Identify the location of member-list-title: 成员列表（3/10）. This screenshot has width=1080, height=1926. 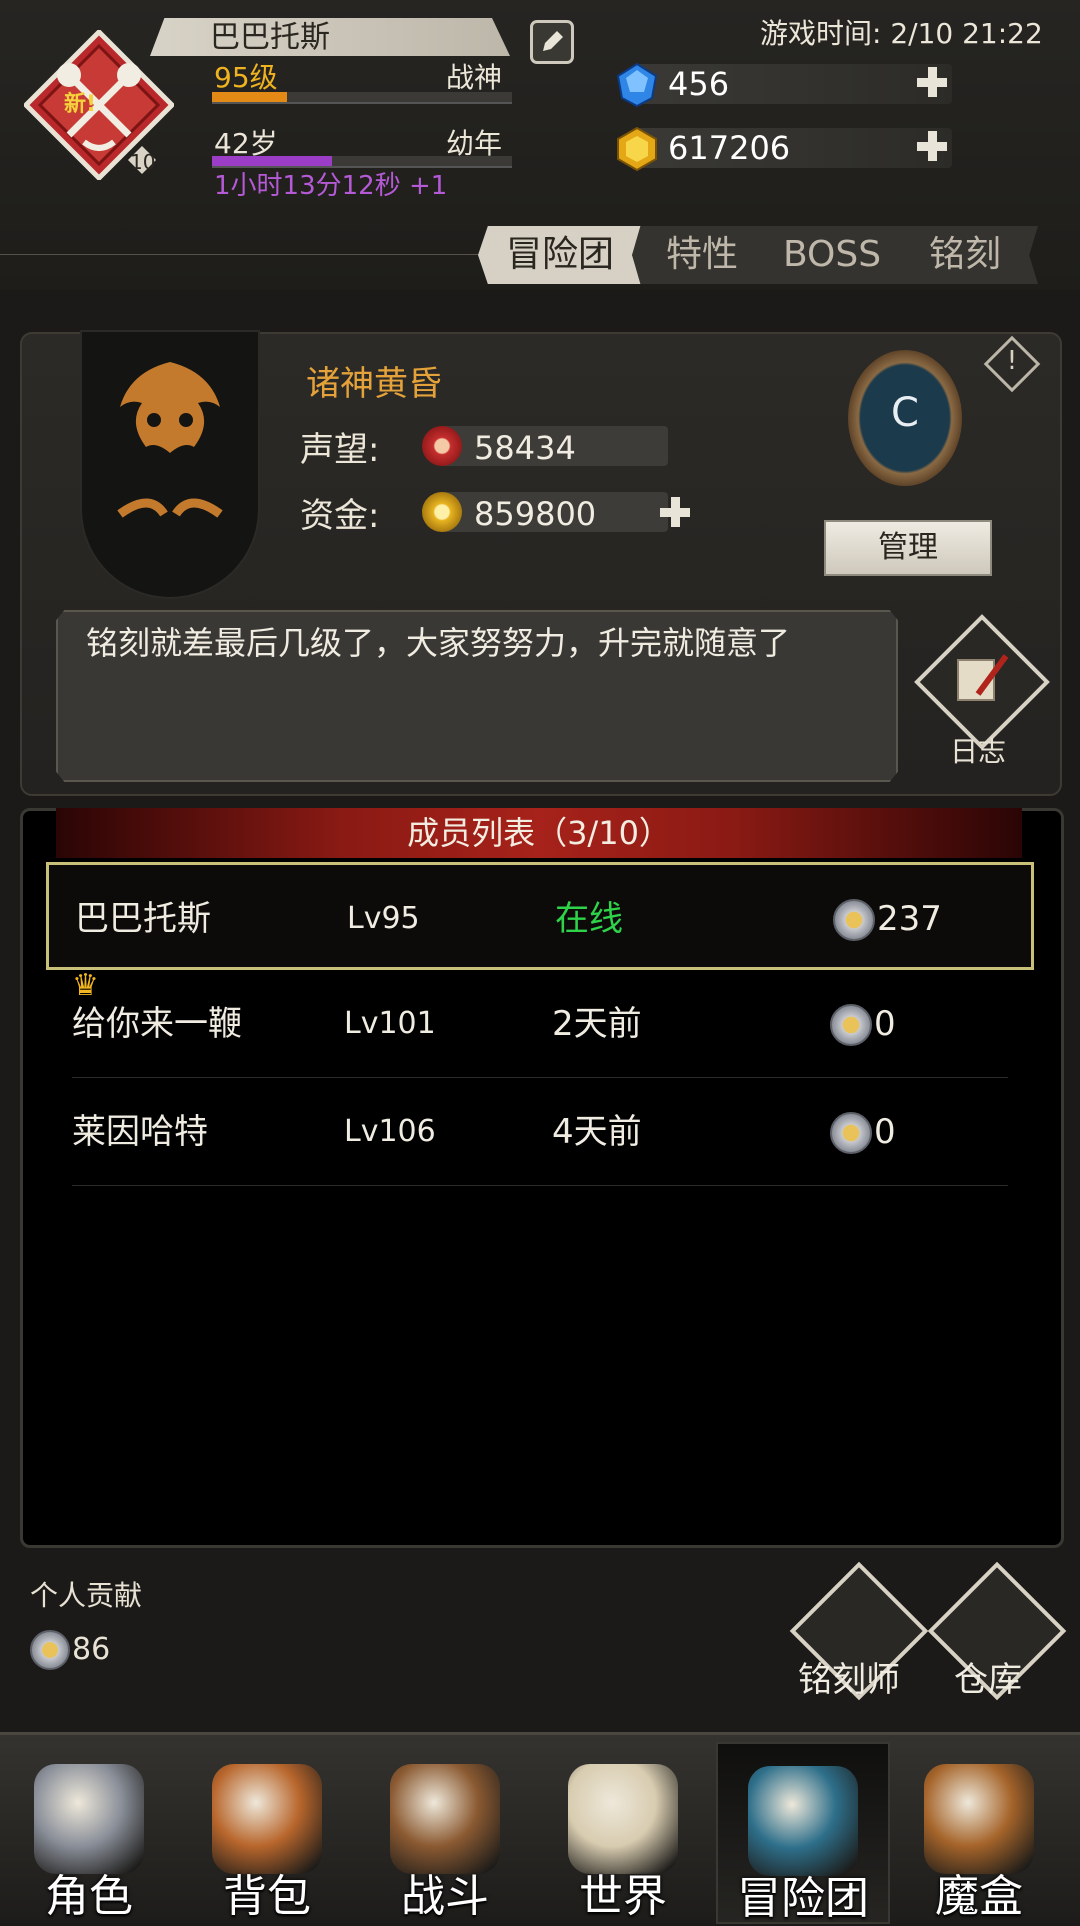
(539, 833).